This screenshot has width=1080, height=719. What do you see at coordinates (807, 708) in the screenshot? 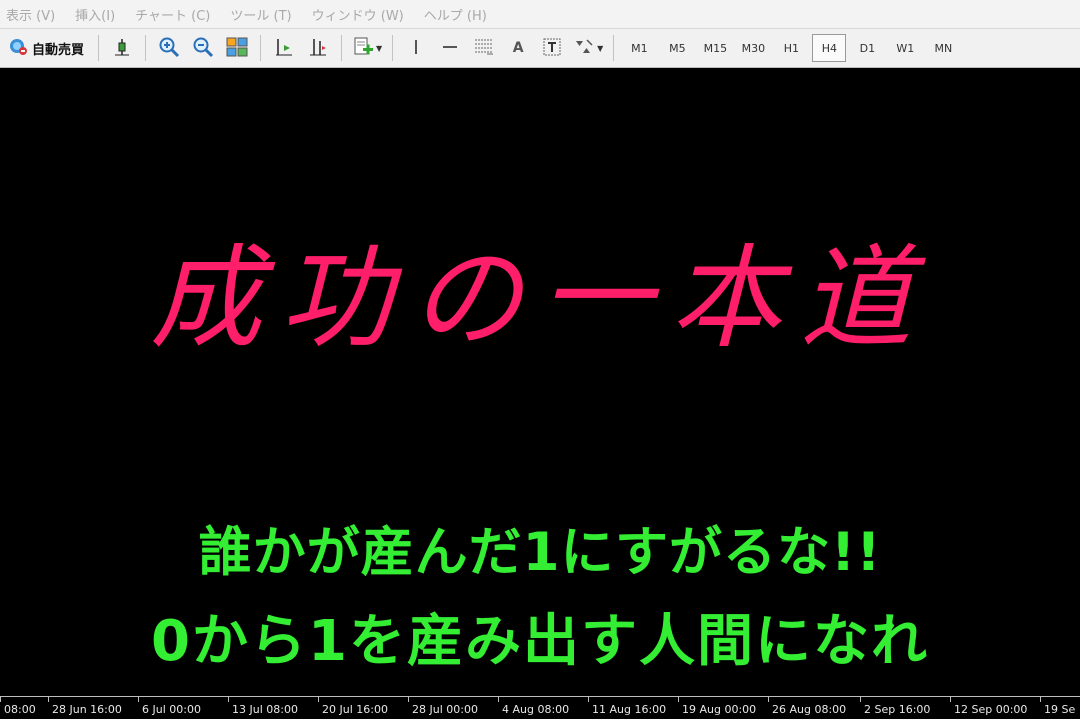
I see `time-axis-label: 26 Aug 08:00` at bounding box center [807, 708].